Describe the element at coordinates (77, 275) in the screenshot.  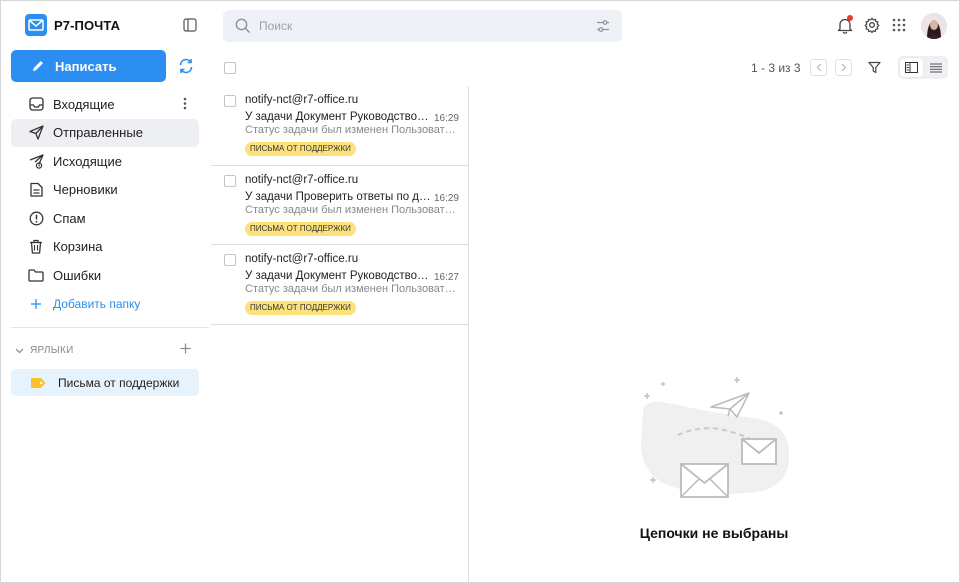
I see `folder-label: Ошибки` at that location.